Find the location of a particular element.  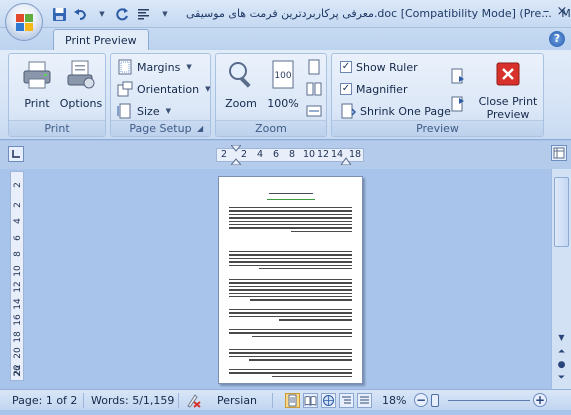

two-pages-button is located at coordinates (314, 89).